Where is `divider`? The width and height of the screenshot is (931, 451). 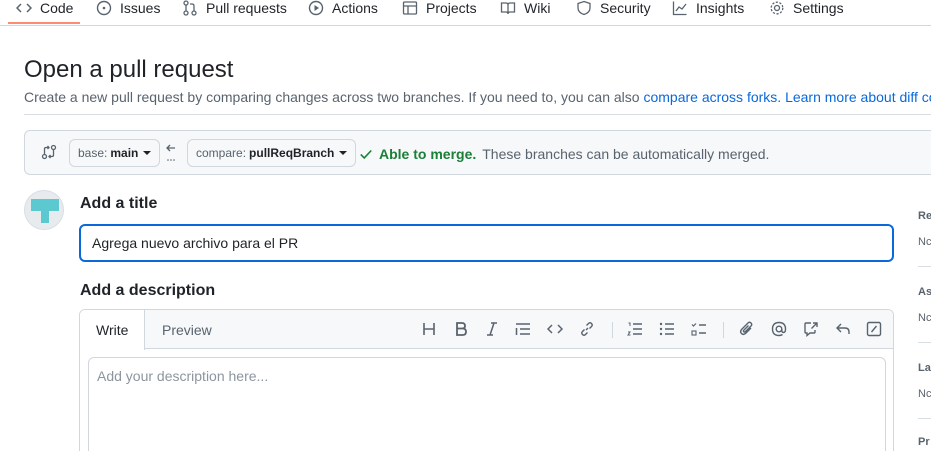
divider is located at coordinates (477, 114).